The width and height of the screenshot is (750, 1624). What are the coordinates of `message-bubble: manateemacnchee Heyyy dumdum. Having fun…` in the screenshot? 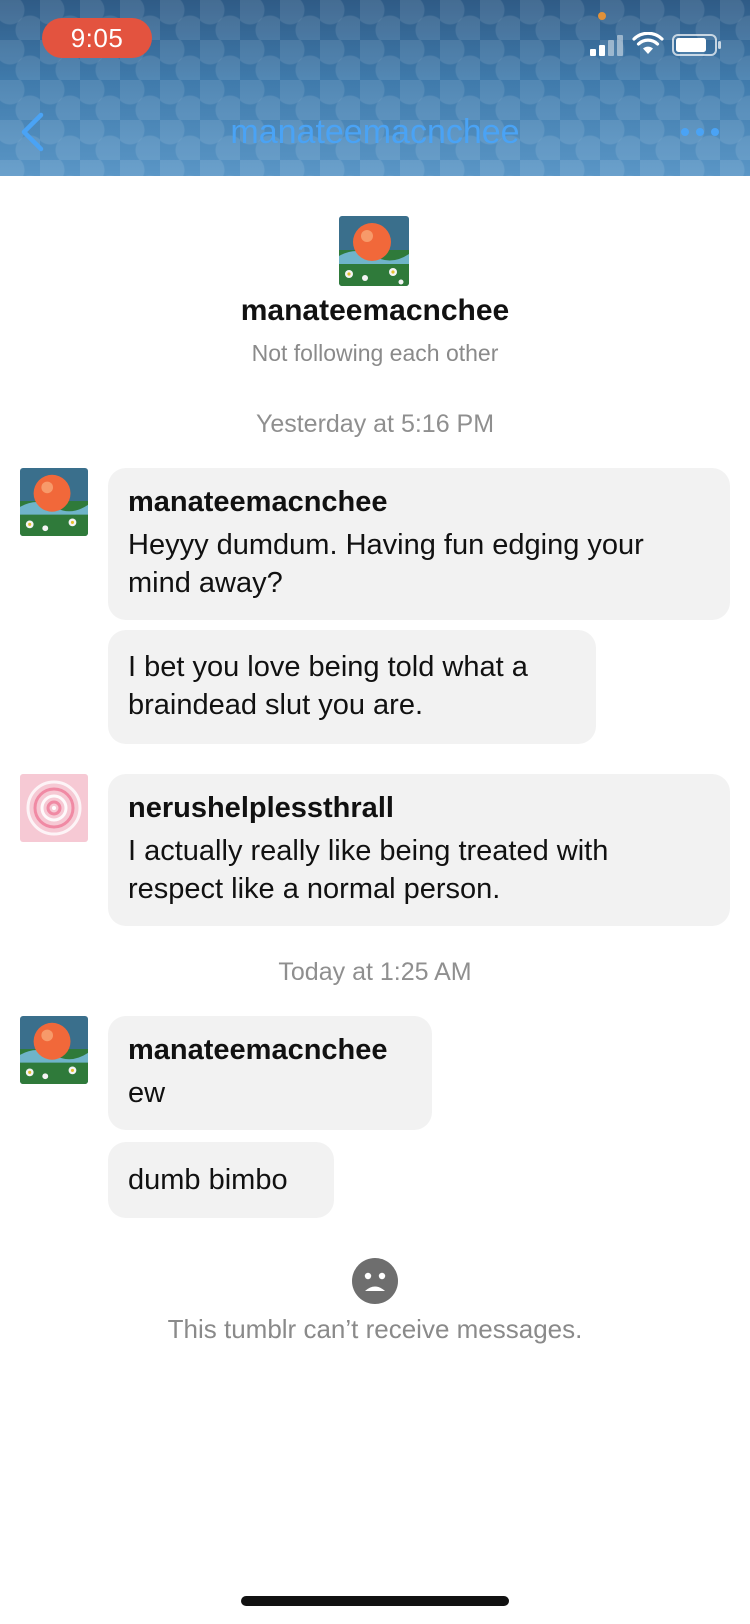 It's located at (419, 544).